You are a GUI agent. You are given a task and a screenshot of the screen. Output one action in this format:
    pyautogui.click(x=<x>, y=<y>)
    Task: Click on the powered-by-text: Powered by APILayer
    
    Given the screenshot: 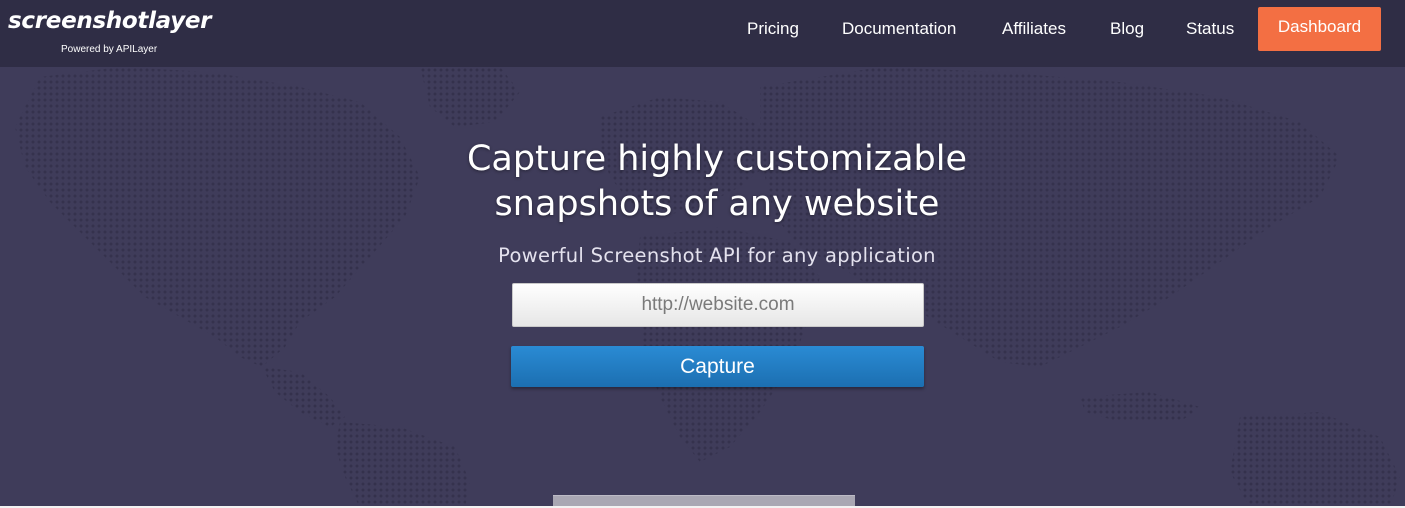 What is the action you would take?
    pyautogui.click(x=109, y=49)
    